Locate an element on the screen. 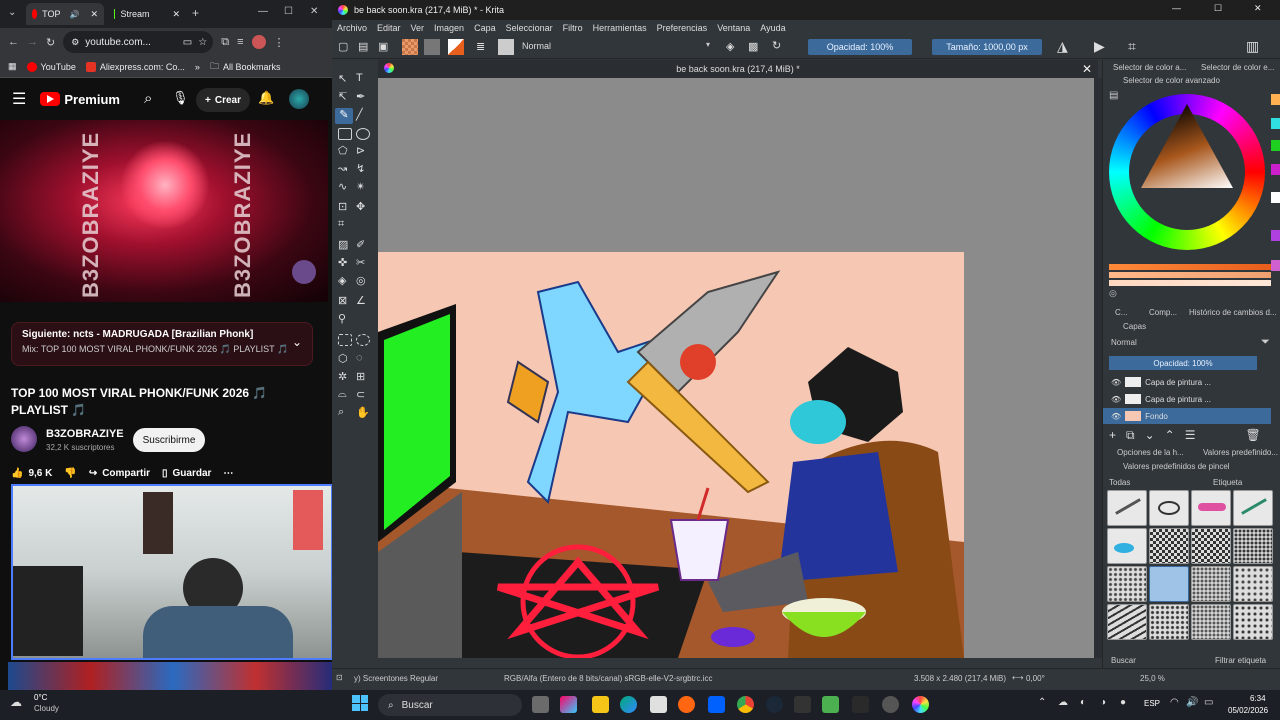  brush-settings-icon: ≣ is located at coordinates (480, 46).